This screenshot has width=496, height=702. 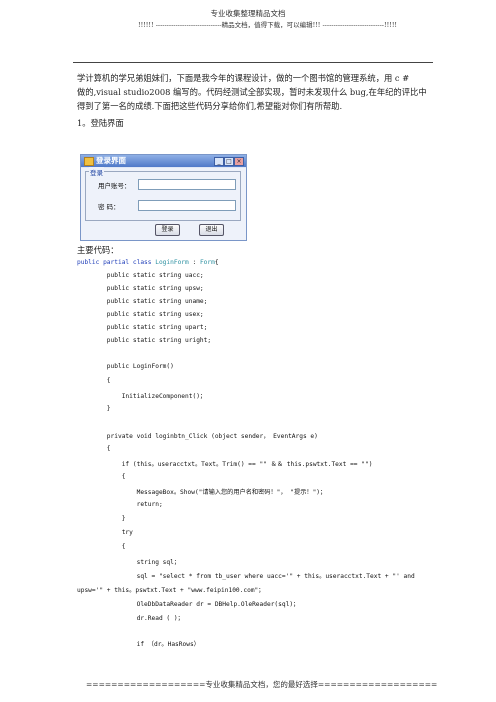 I want to click on groupbox-label: 登录, so click(x=96, y=172).